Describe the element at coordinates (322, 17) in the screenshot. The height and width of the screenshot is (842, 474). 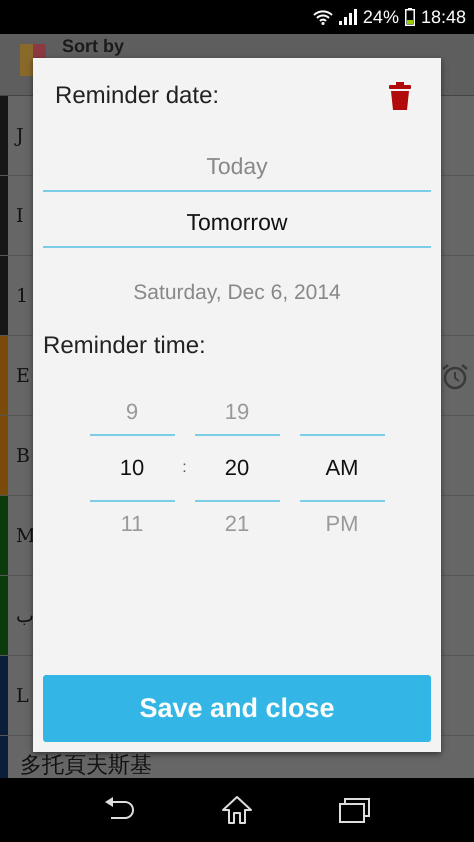
I see `wifi-icon` at that location.